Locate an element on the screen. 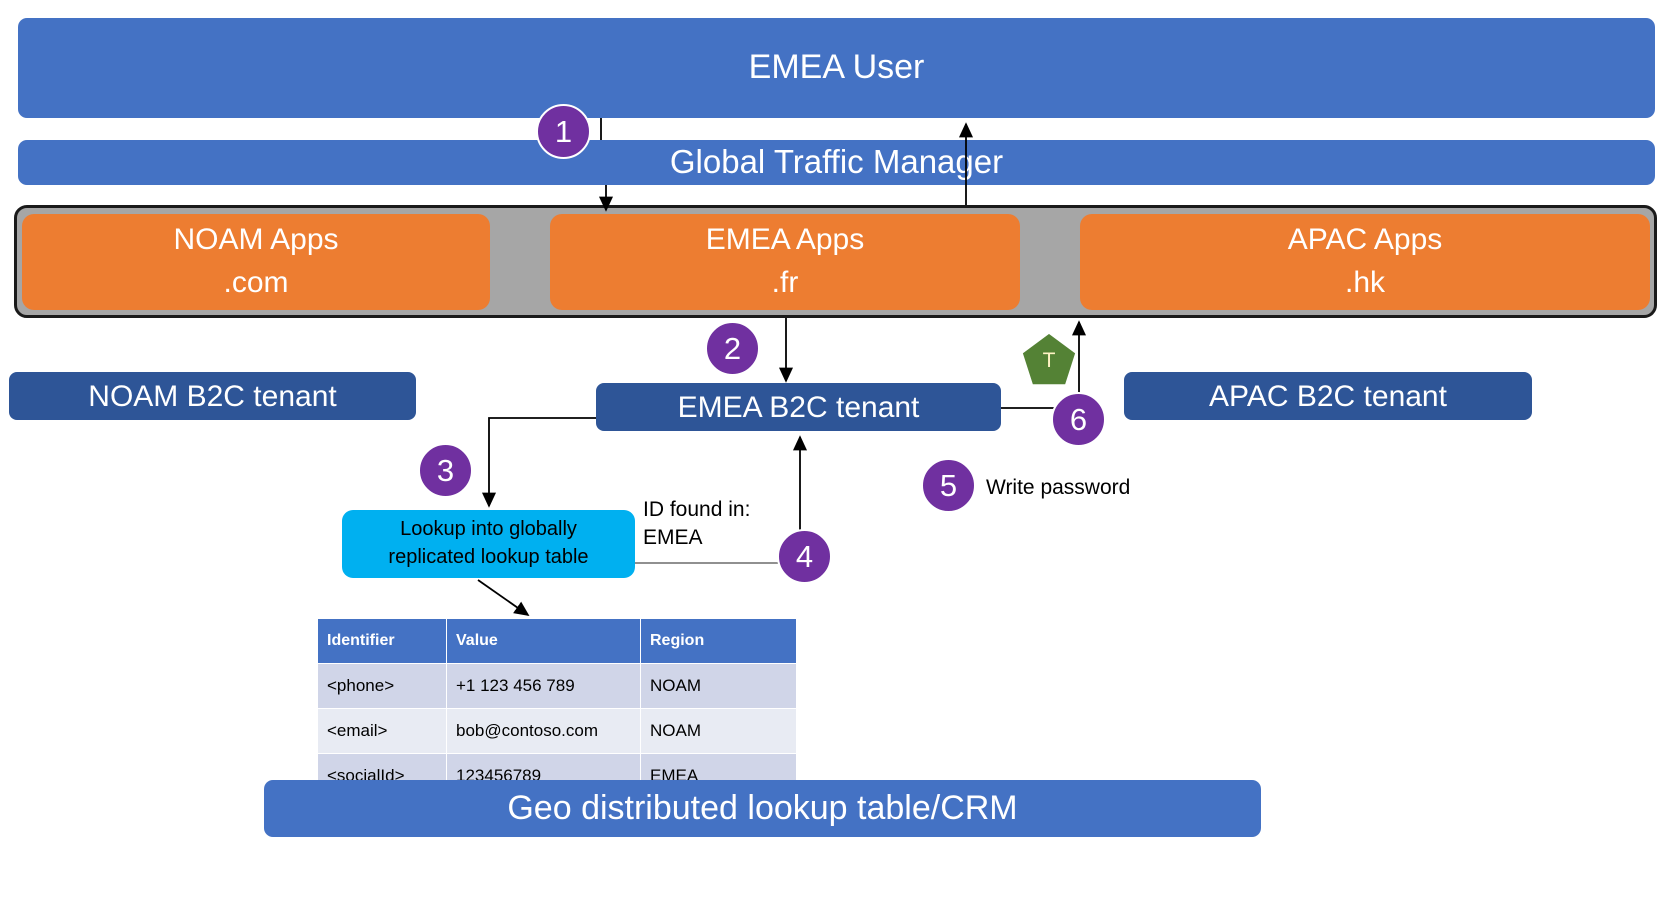 The image size is (1672, 908). geo-lookup-crm-bar: Geo distributed lookup table/CRM is located at coordinates (762, 808).